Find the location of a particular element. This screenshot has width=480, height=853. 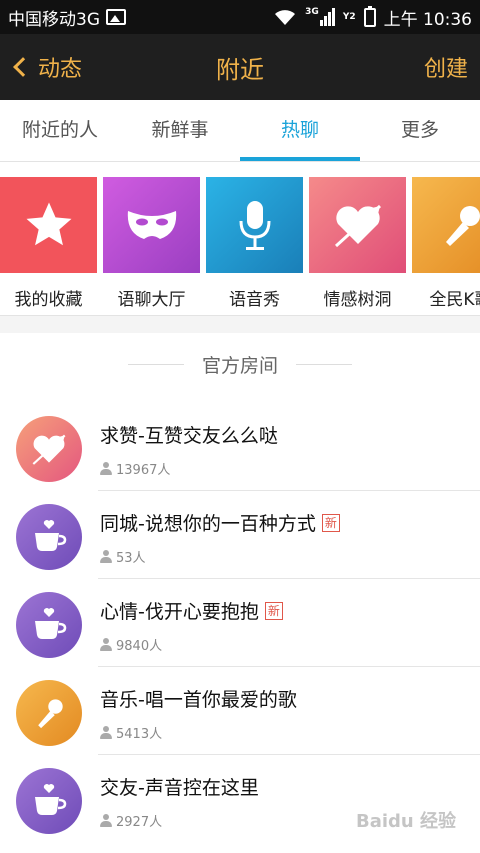

tab-bar: 附近的人 新鲜事 热聊 更多 is located at coordinates (240, 131).